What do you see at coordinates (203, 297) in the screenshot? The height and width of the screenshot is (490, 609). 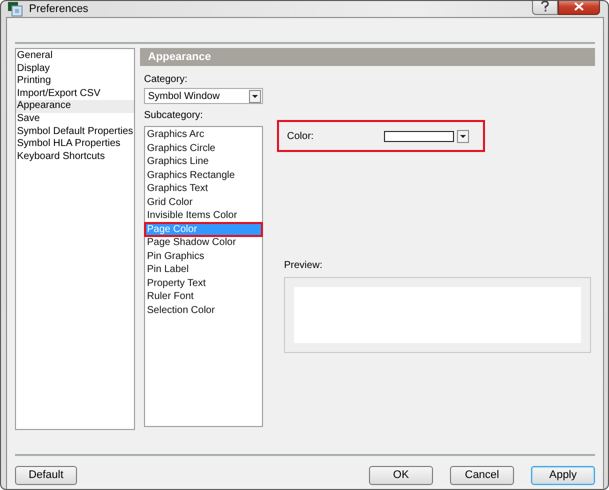 I see `list-item: Ruler Font` at bounding box center [203, 297].